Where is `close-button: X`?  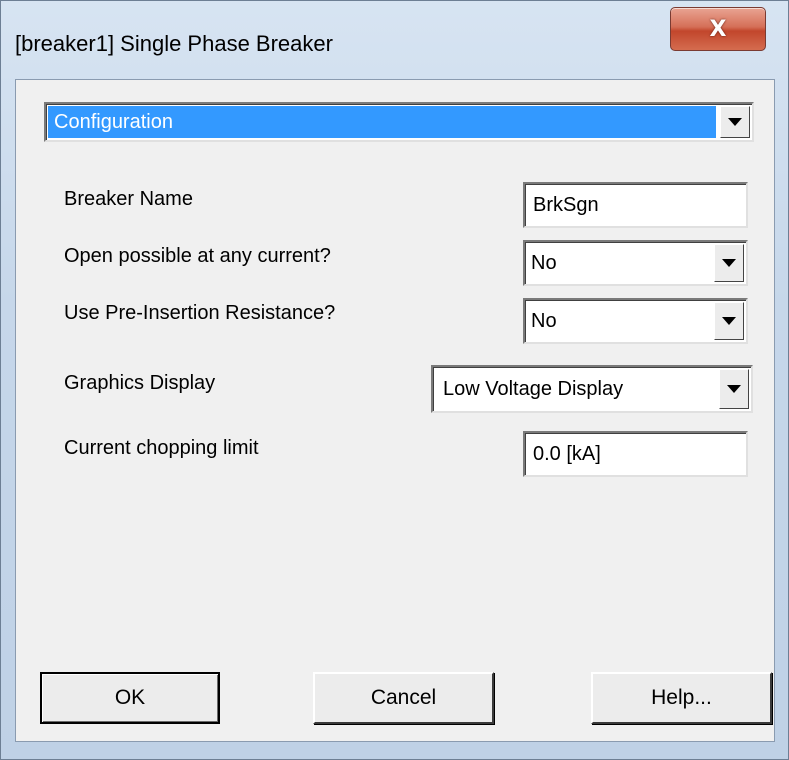
close-button: X is located at coordinates (718, 29).